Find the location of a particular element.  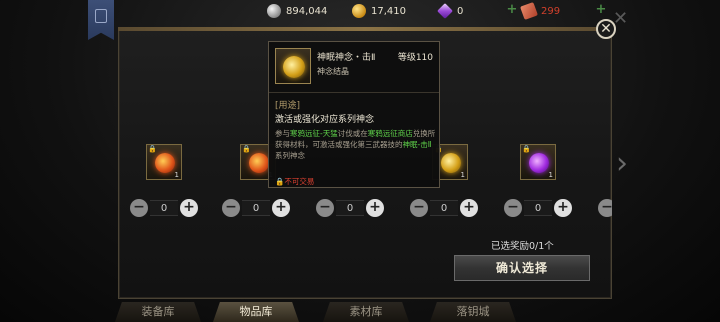

guild-emblem-icon is located at coordinates (101, 16).